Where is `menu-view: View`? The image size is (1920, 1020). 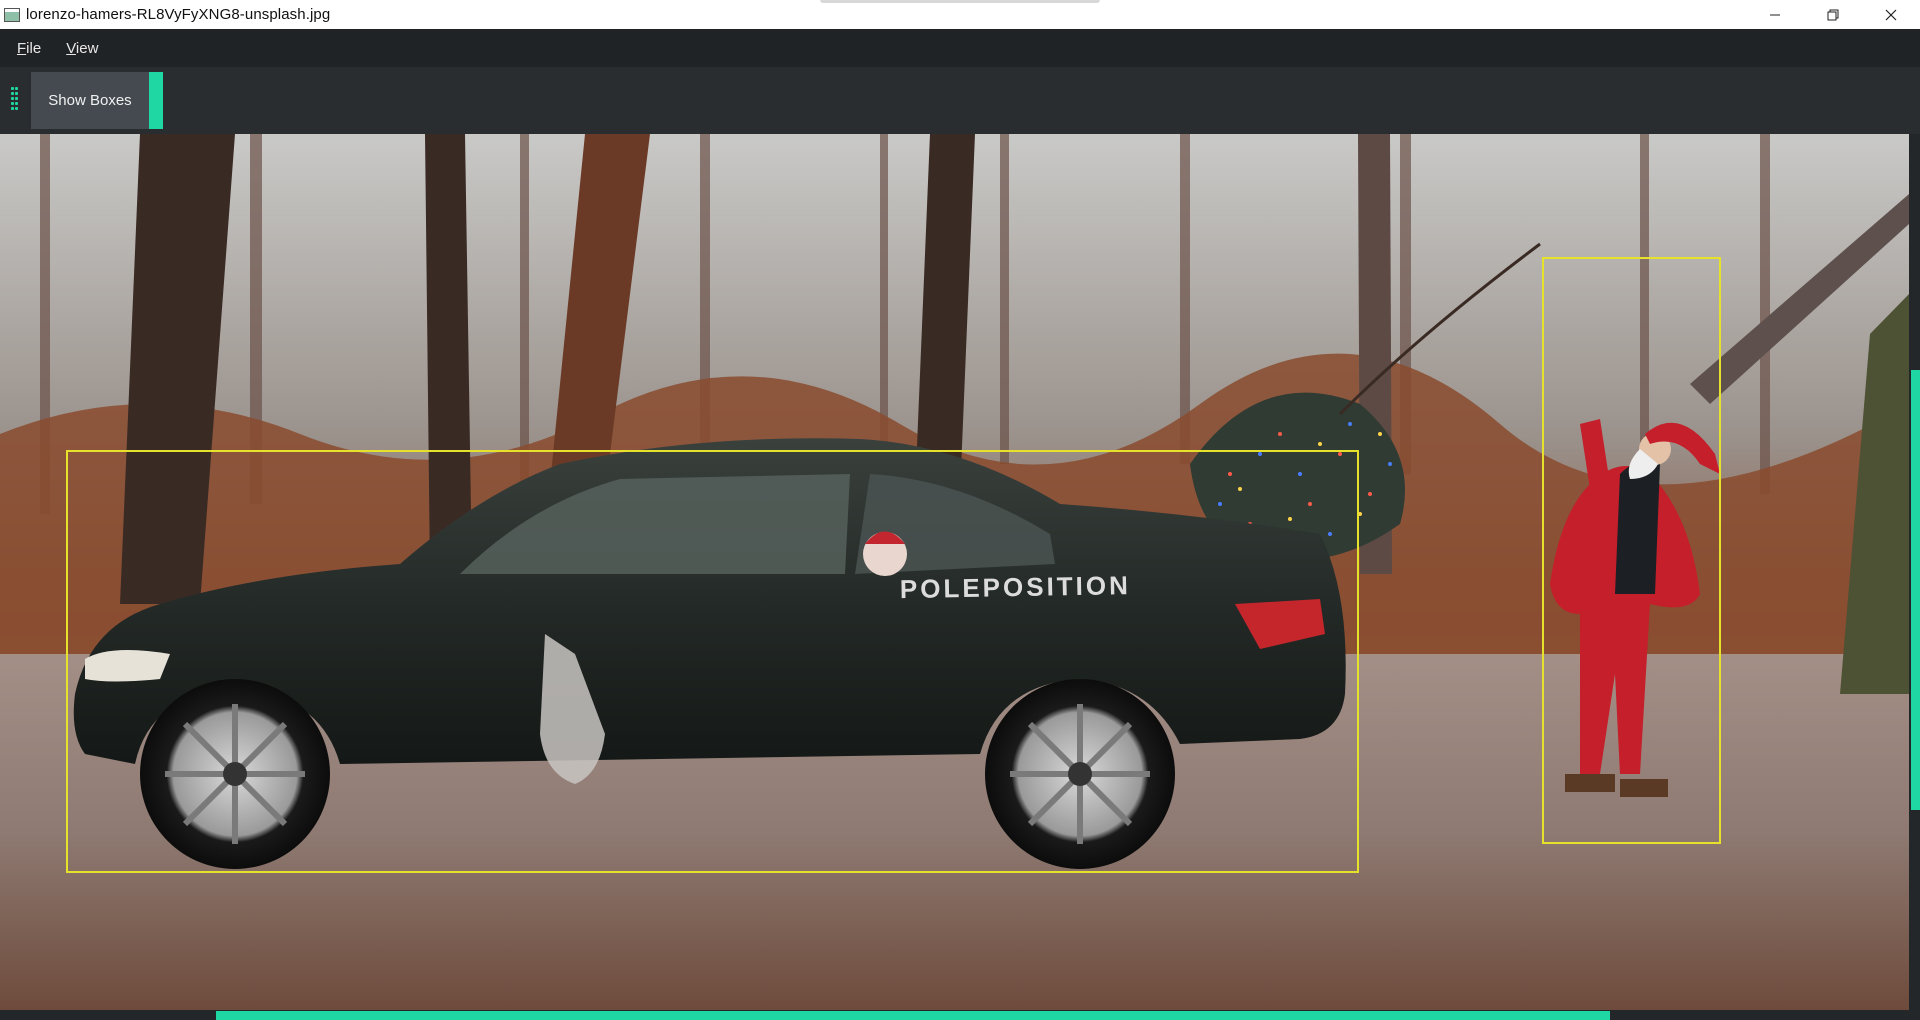
menu-view: View is located at coordinates (80, 48).